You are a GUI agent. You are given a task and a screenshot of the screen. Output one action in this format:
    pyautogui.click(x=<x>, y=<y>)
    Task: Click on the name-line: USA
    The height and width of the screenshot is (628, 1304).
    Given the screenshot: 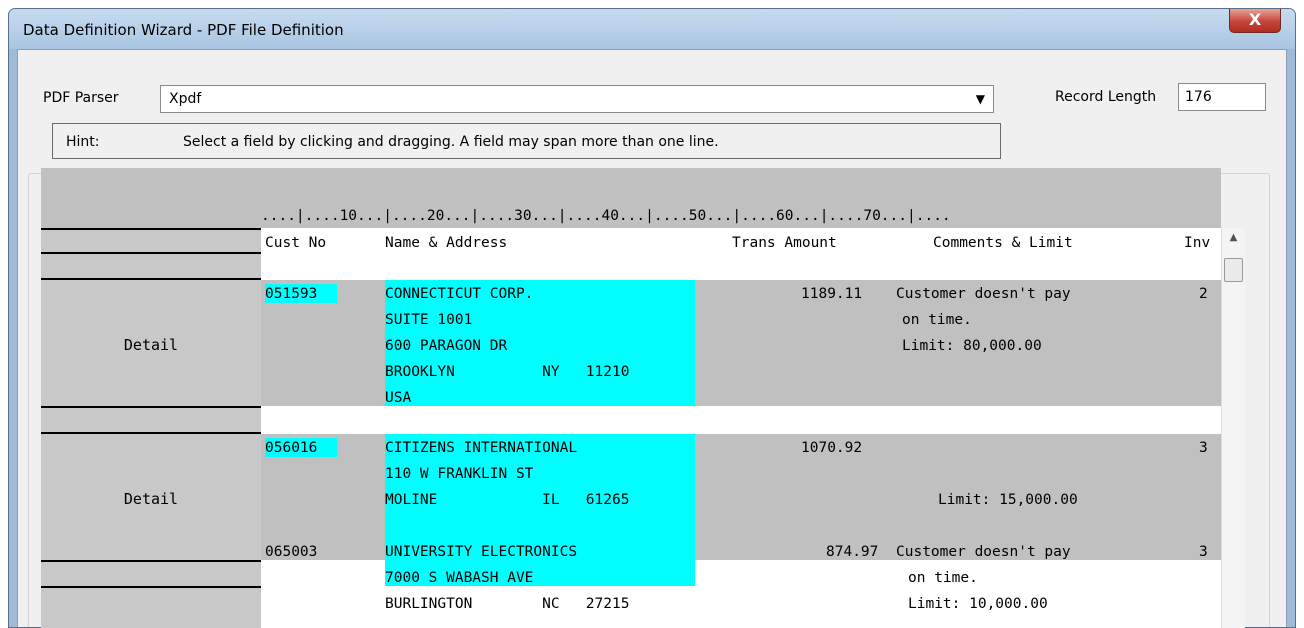 What is the action you would take?
    pyautogui.click(x=398, y=398)
    